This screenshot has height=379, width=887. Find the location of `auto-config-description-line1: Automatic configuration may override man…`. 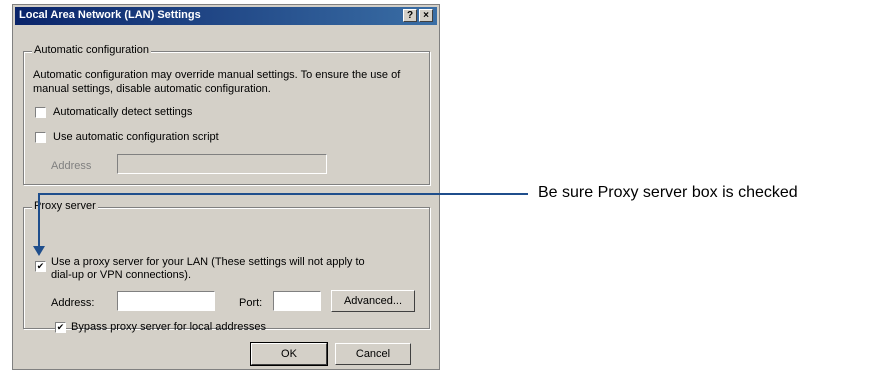

auto-config-description-line1: Automatic configuration may override man… is located at coordinates (217, 75).